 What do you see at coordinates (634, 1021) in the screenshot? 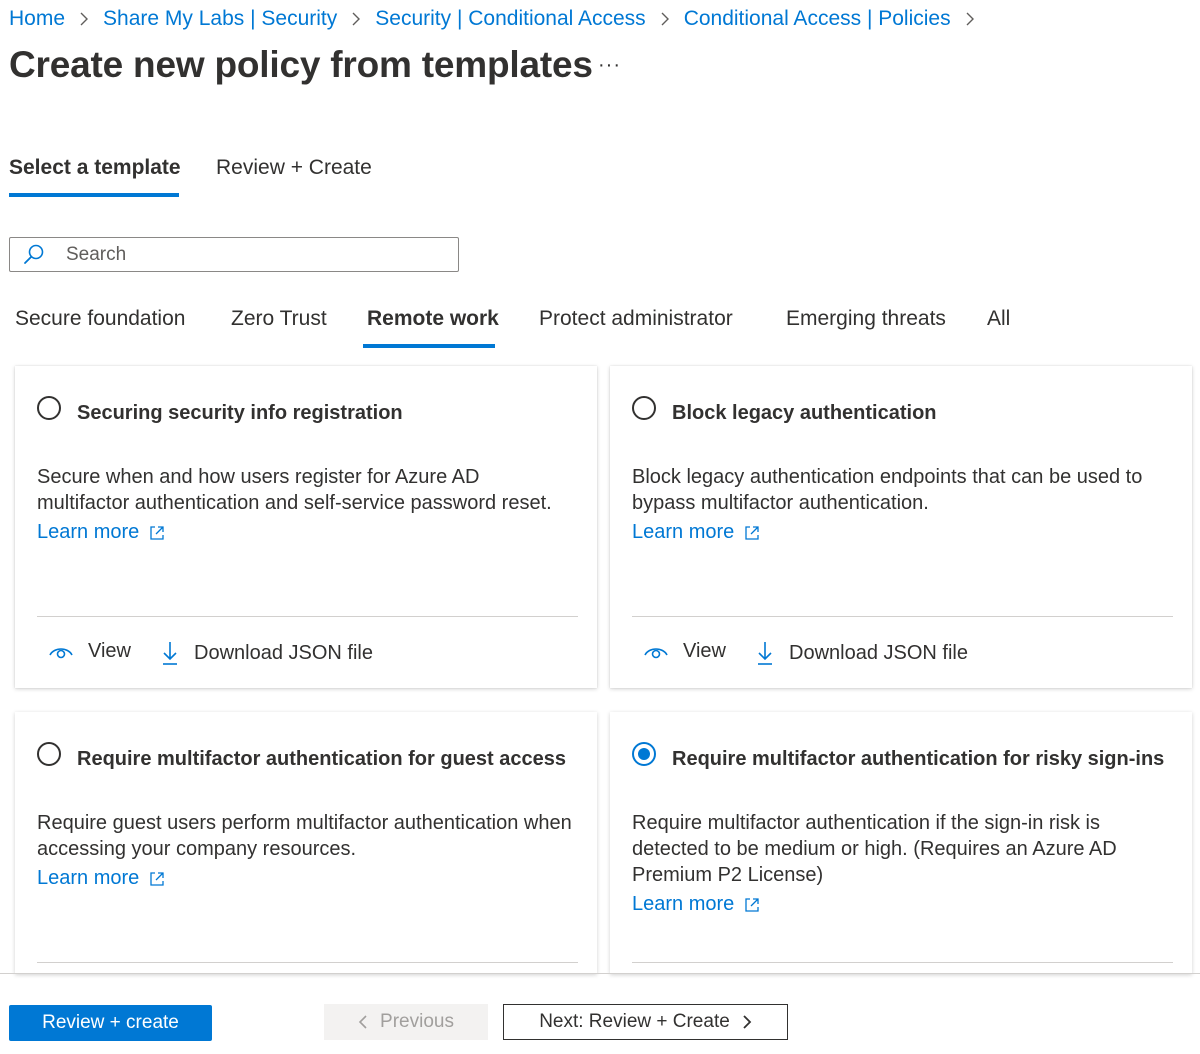
I see `next-label: Next: Review + Create` at bounding box center [634, 1021].